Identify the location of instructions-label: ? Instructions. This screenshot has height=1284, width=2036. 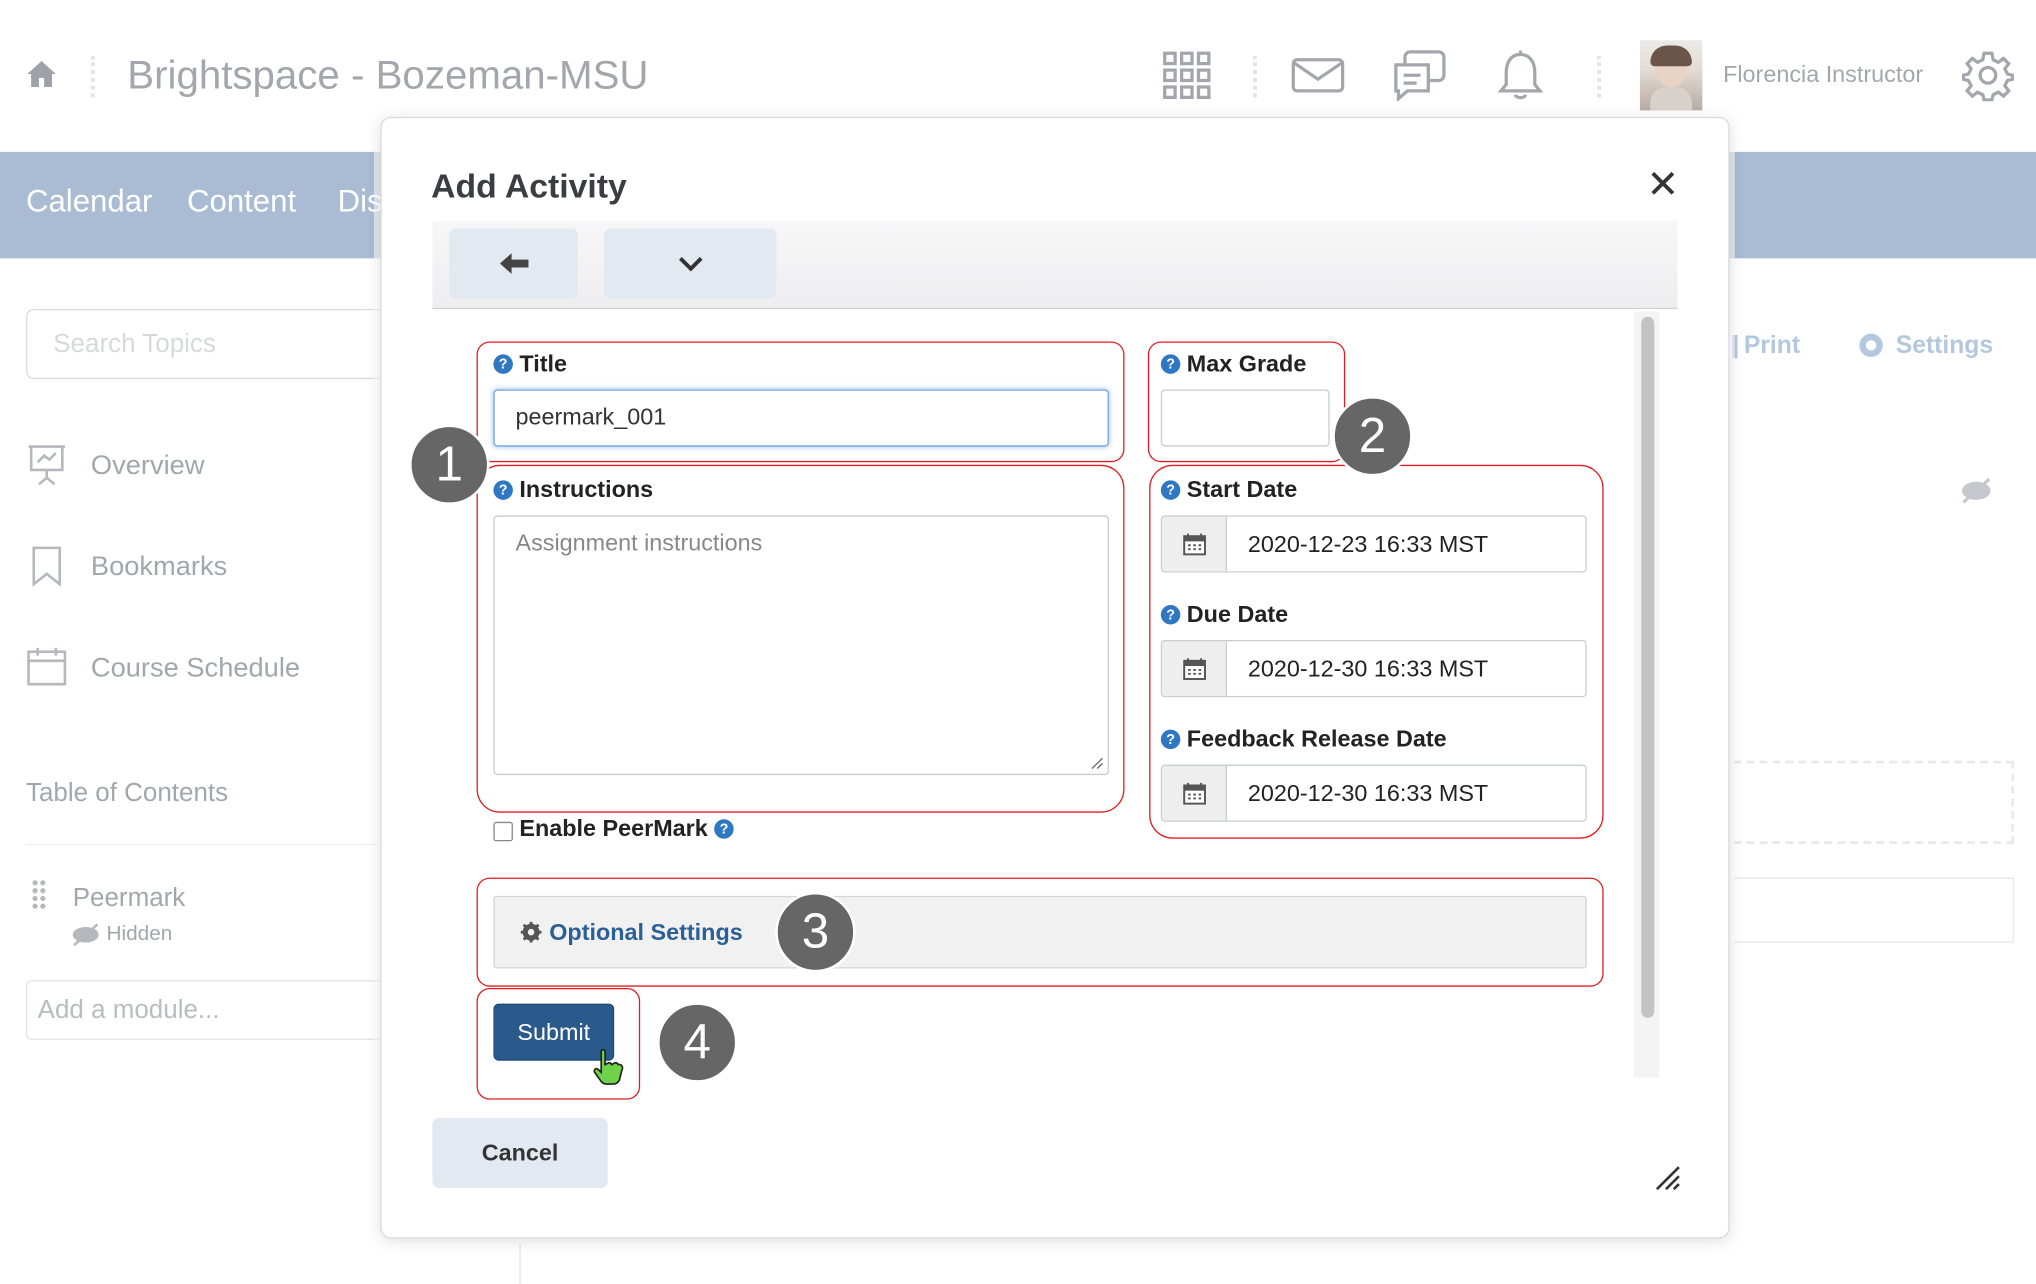
(573, 489).